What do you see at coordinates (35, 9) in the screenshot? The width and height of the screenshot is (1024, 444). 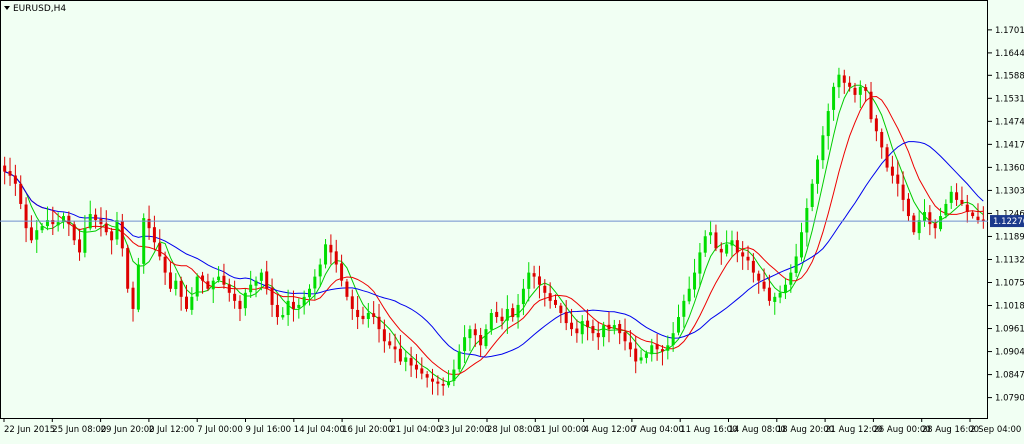 I see `symbol-header: EURUSD,H4` at bounding box center [35, 9].